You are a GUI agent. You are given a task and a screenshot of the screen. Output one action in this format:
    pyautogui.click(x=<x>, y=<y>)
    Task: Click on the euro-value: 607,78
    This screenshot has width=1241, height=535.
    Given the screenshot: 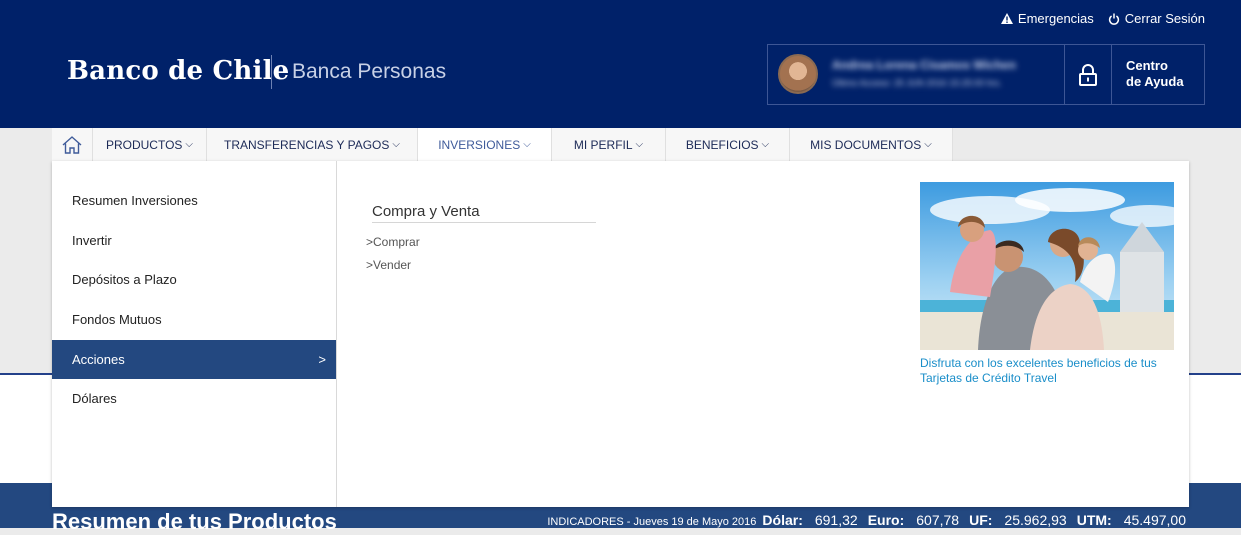 What is the action you would take?
    pyautogui.click(x=938, y=520)
    